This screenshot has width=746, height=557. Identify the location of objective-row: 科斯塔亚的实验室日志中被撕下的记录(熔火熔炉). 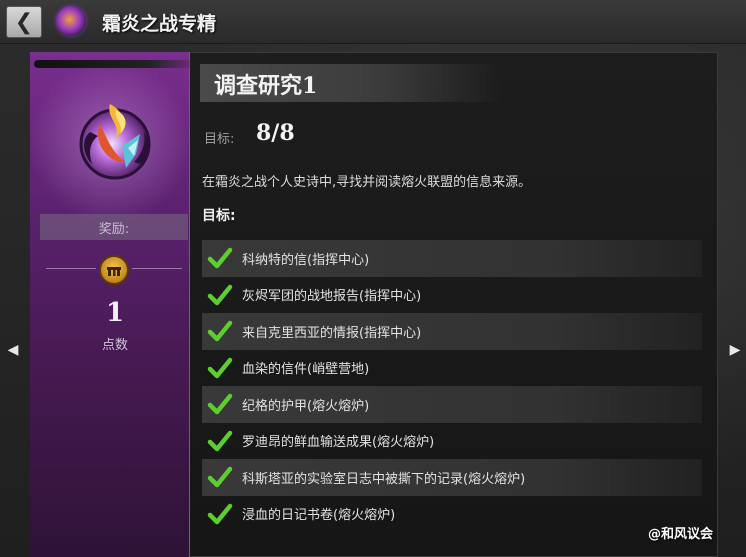
(452, 477).